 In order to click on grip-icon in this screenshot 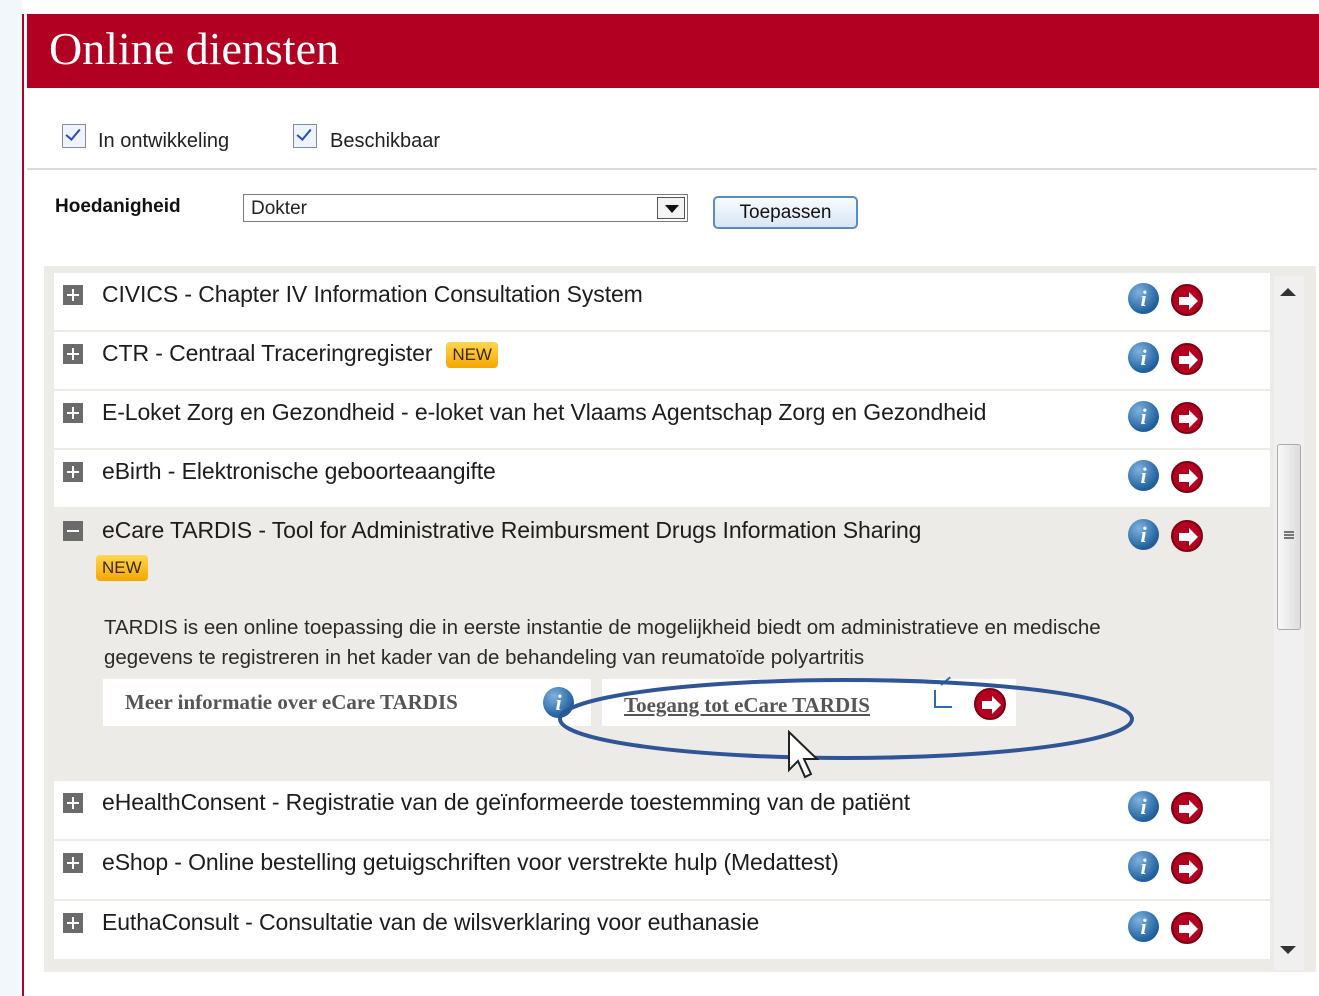, I will do `click(1289, 535)`.